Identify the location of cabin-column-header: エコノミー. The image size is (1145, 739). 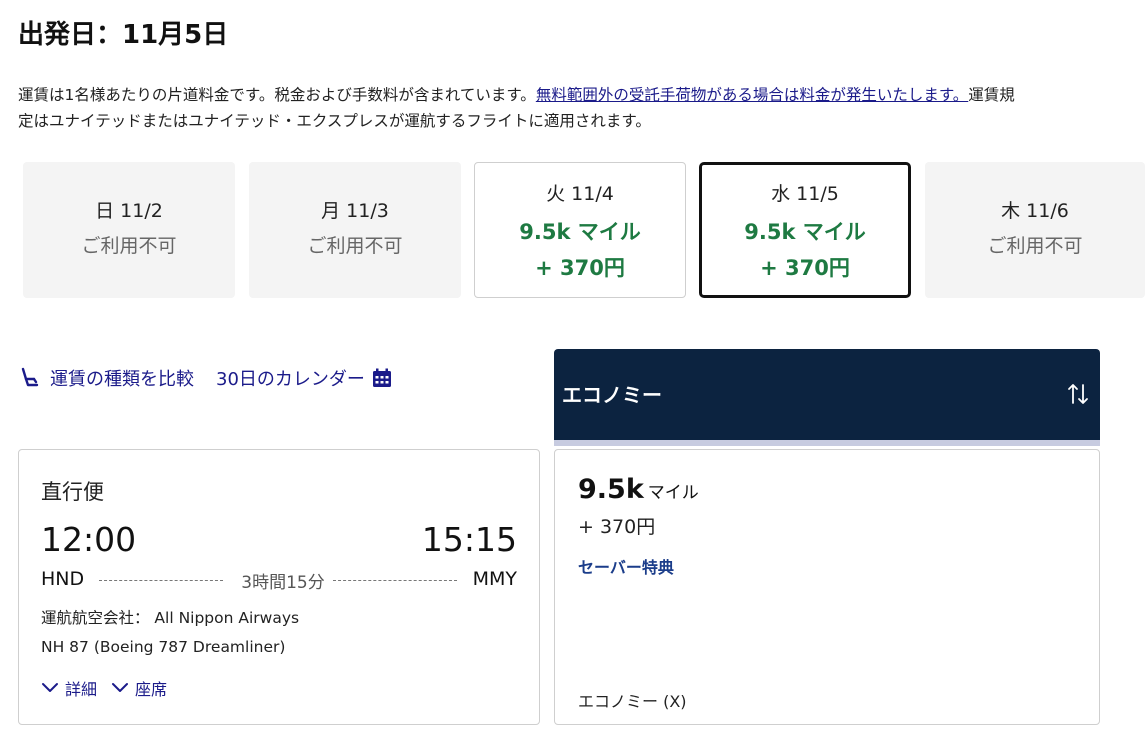
(827, 397).